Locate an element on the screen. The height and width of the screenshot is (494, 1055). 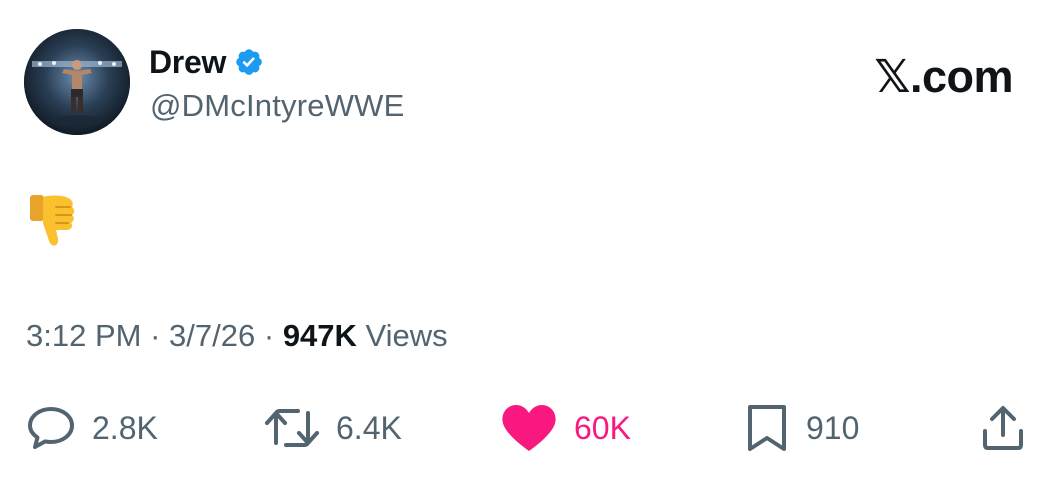
reply-count: 2.8K is located at coordinates (125, 427).